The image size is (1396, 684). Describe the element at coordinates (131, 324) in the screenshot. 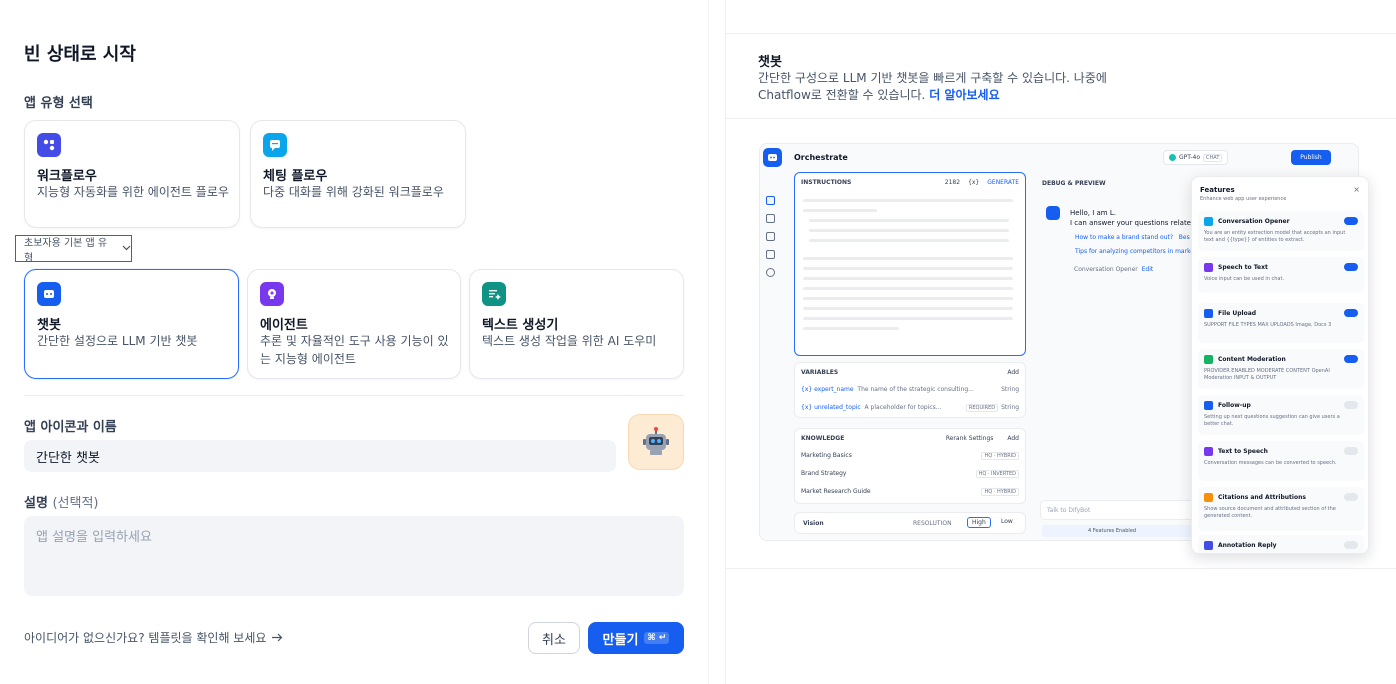

I see `card-chatbot: 챗봇 간단한 설정으로 LLM 기반 챗봇` at that location.